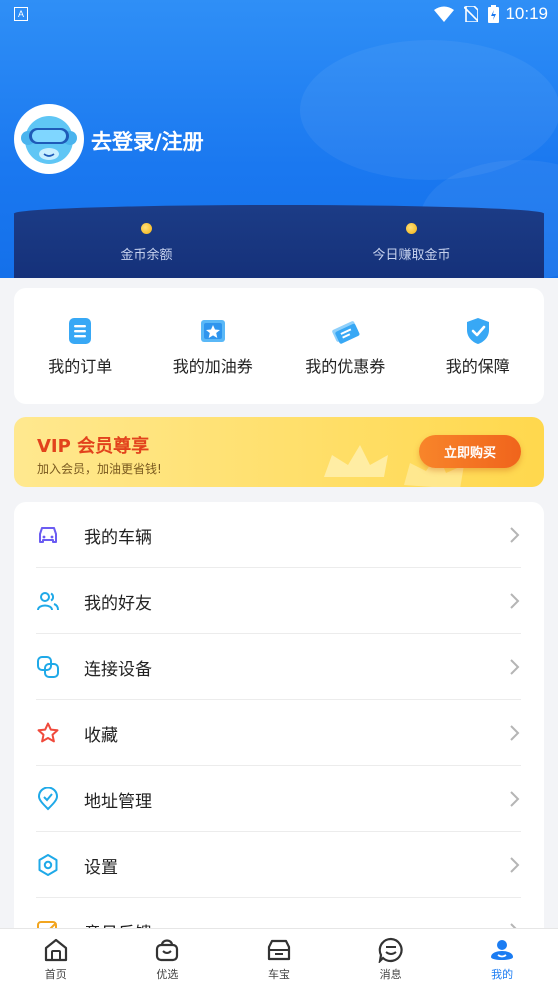 The width and height of the screenshot is (558, 993). I want to click on coin-today: 今日赚取金币, so click(411, 243).